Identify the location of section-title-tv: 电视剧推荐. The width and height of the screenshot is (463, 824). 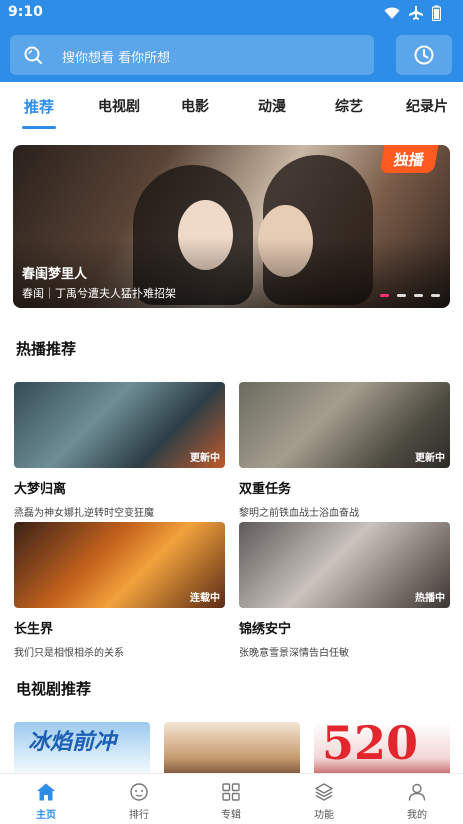
(54, 689).